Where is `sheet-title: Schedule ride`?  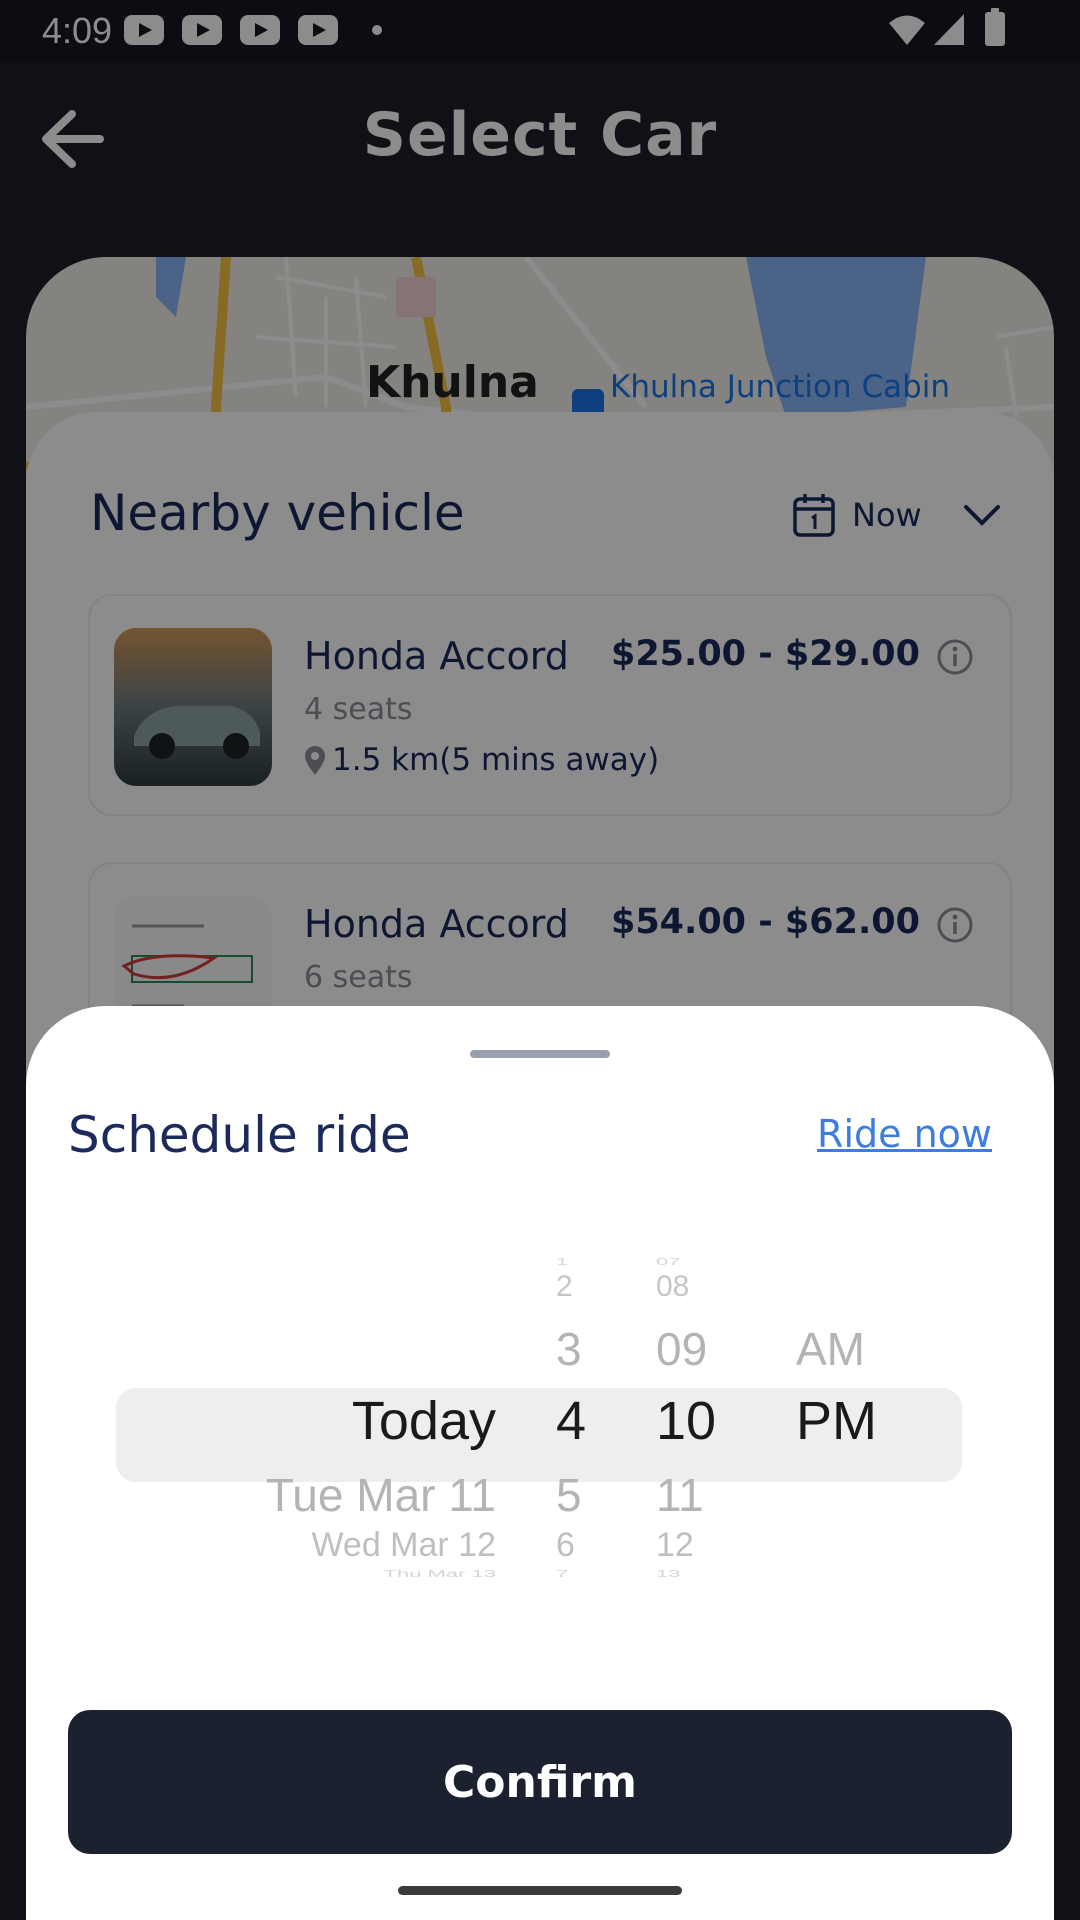 sheet-title: Schedule ride is located at coordinates (239, 1135).